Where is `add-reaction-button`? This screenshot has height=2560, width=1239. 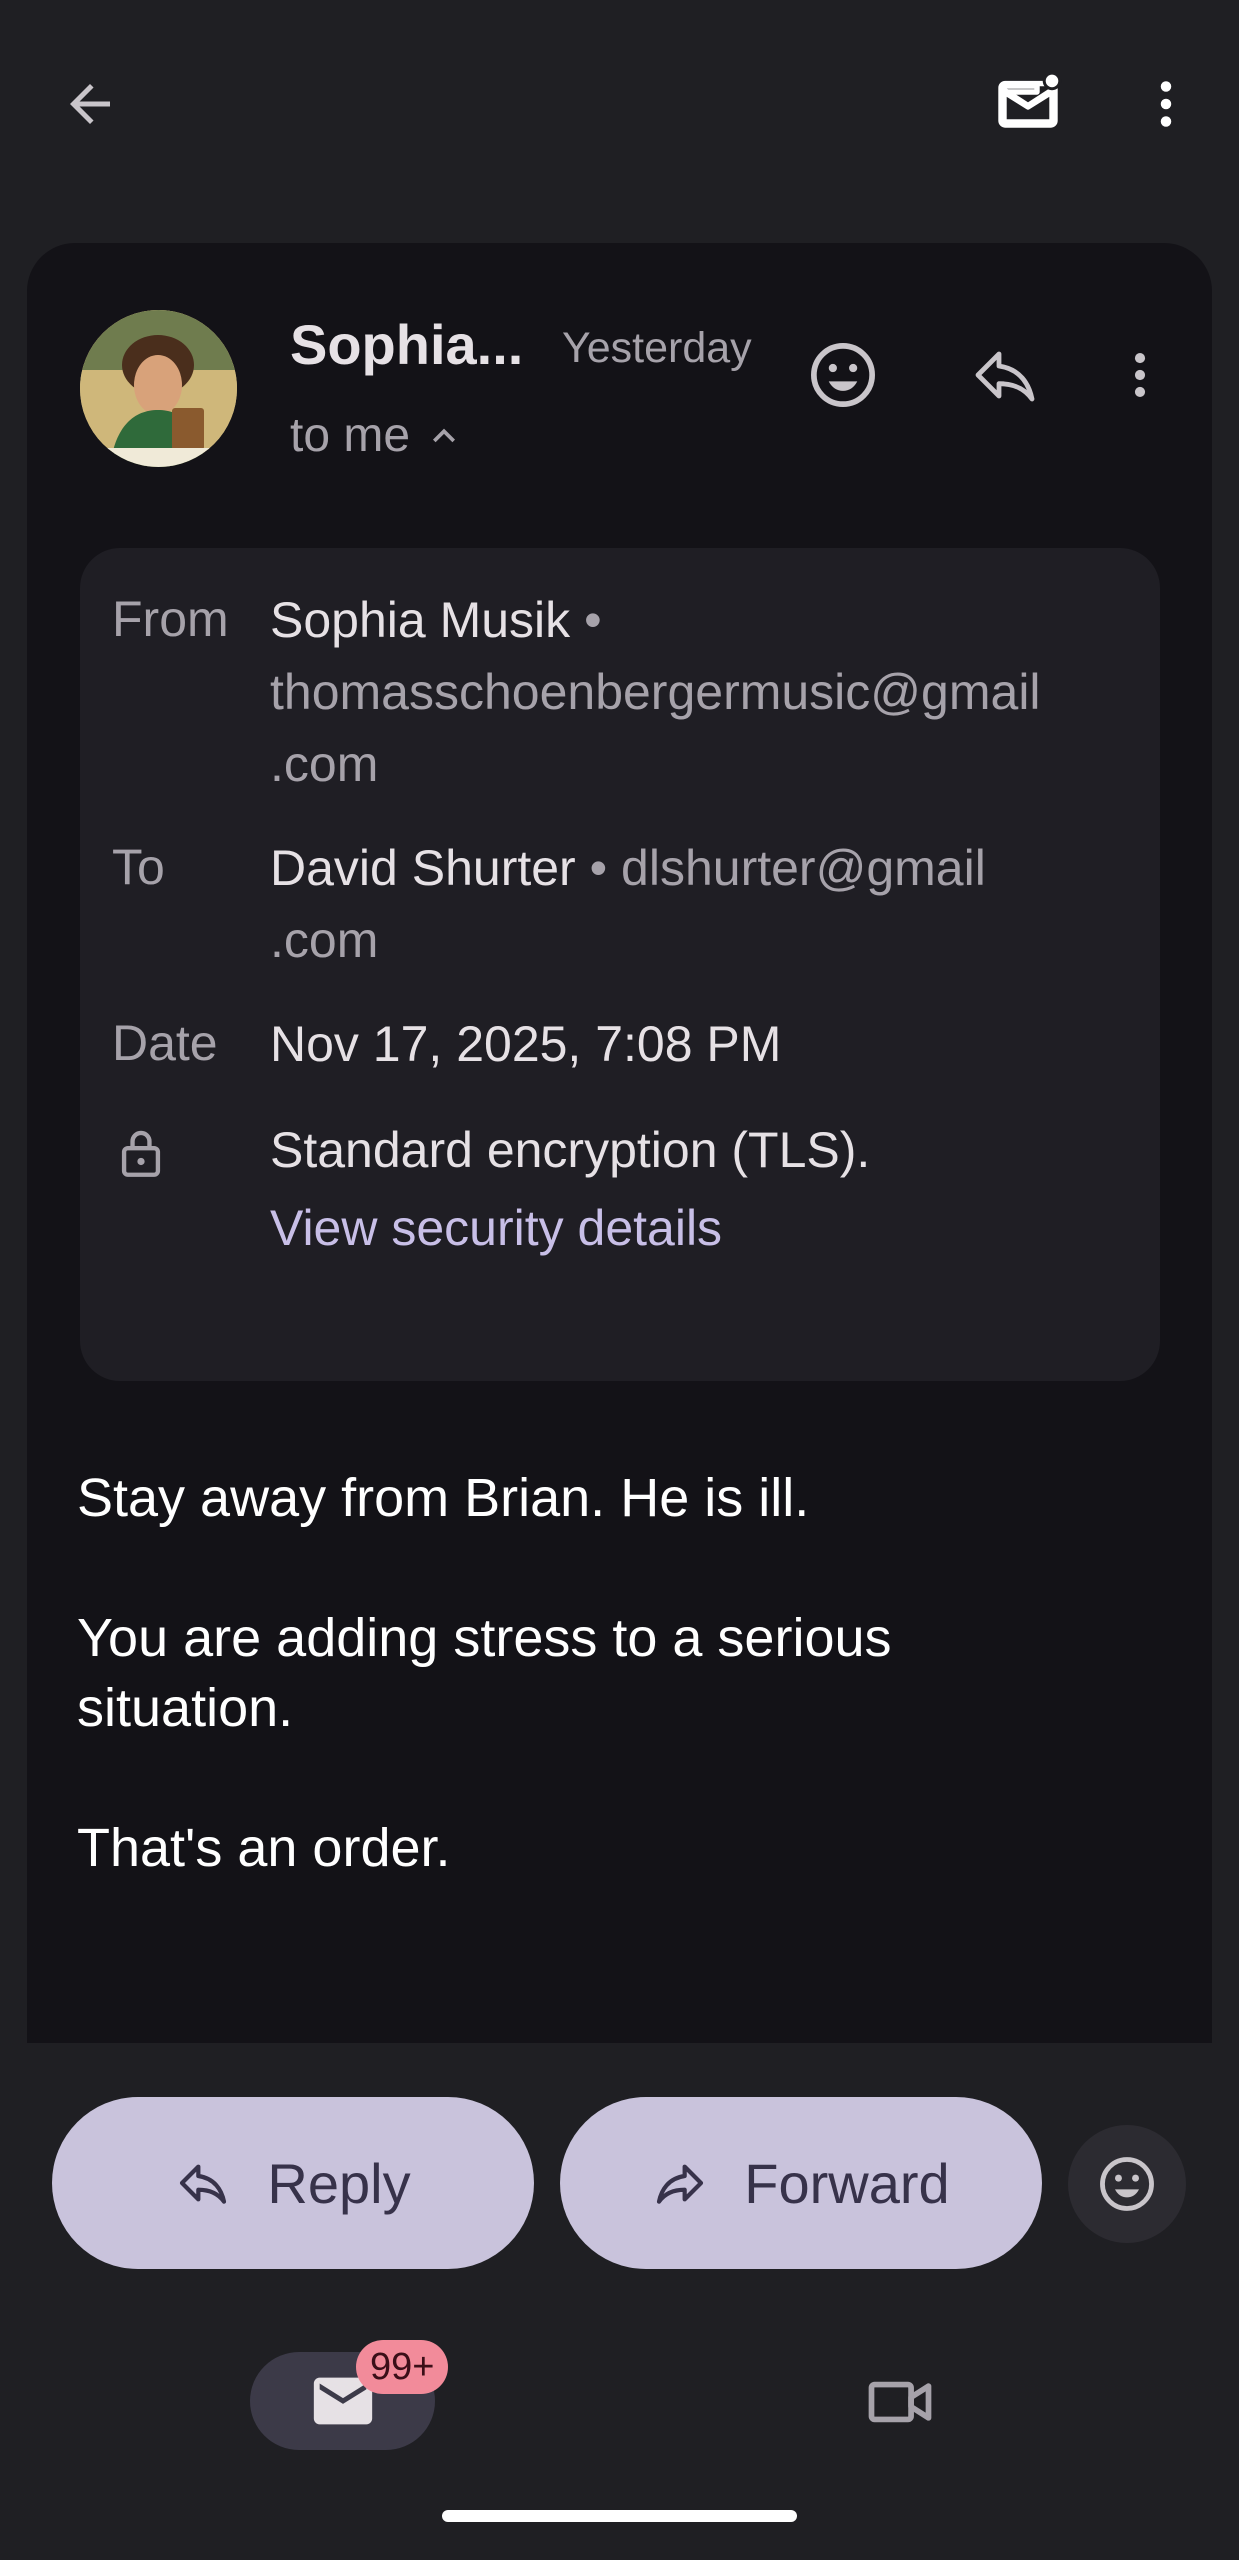 add-reaction-button is located at coordinates (843, 375).